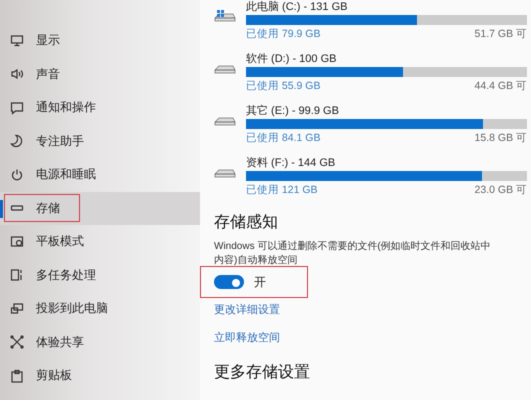  What do you see at coordinates (60, 241) in the screenshot?
I see `sidebar-item-label: 平板模式` at bounding box center [60, 241].